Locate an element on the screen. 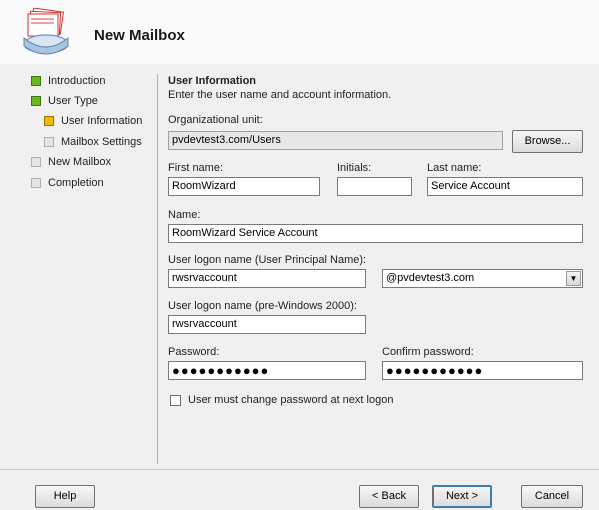  step-mailbox-settings: Mailbox Settings is located at coordinates (93, 142).